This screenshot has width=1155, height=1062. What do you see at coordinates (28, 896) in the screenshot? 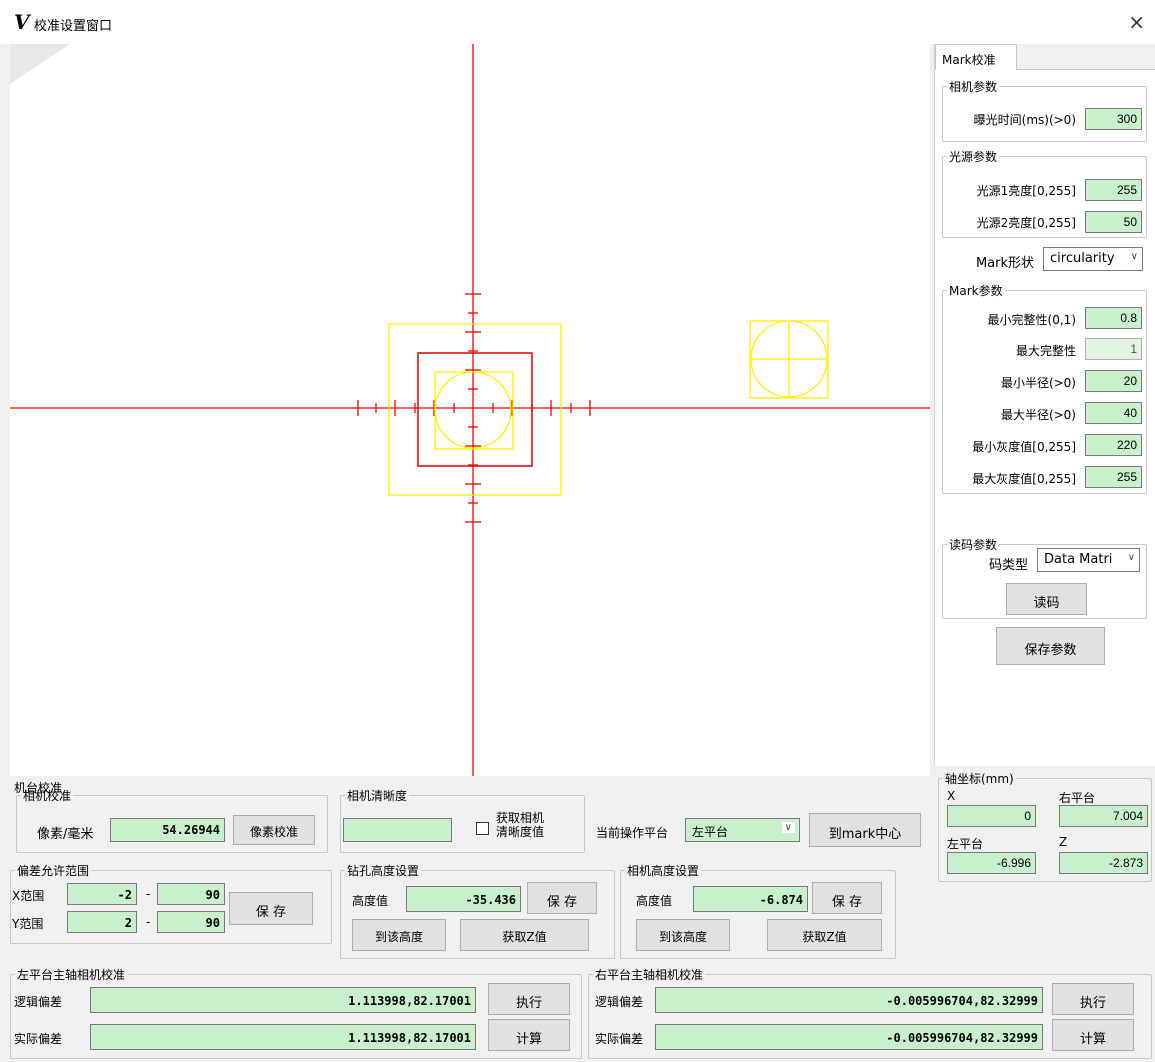
I see `x-range-label: X范围` at bounding box center [28, 896].